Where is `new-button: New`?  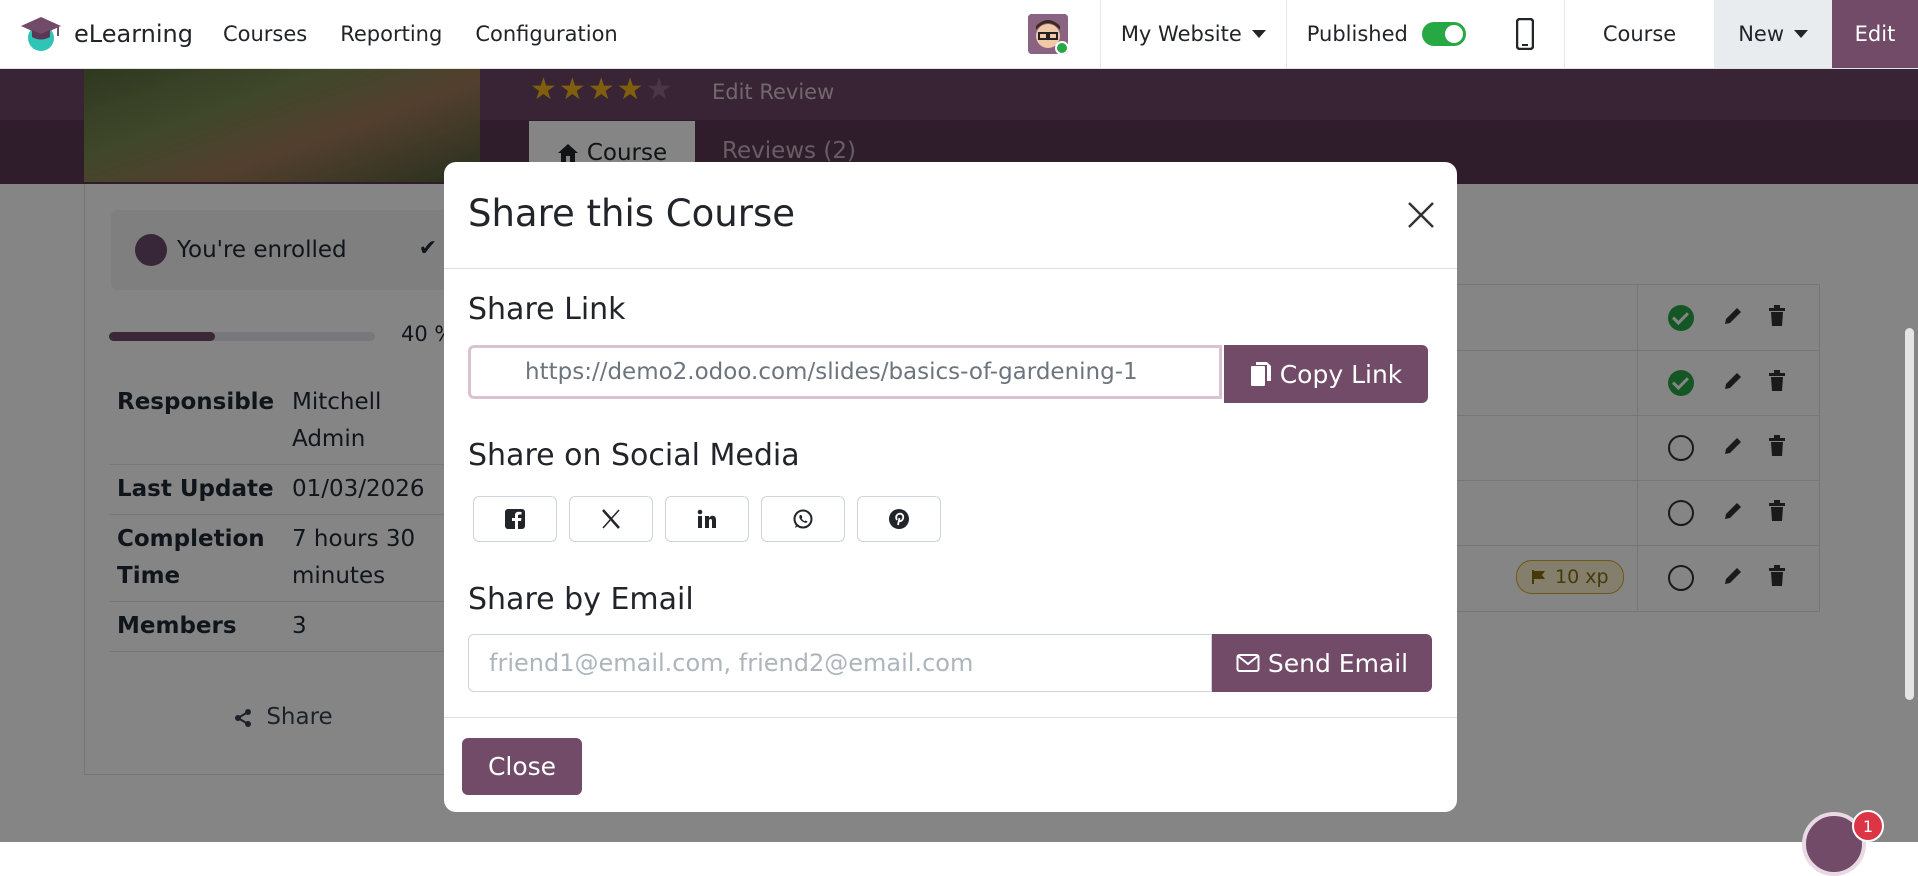
new-button: New is located at coordinates (1773, 34).